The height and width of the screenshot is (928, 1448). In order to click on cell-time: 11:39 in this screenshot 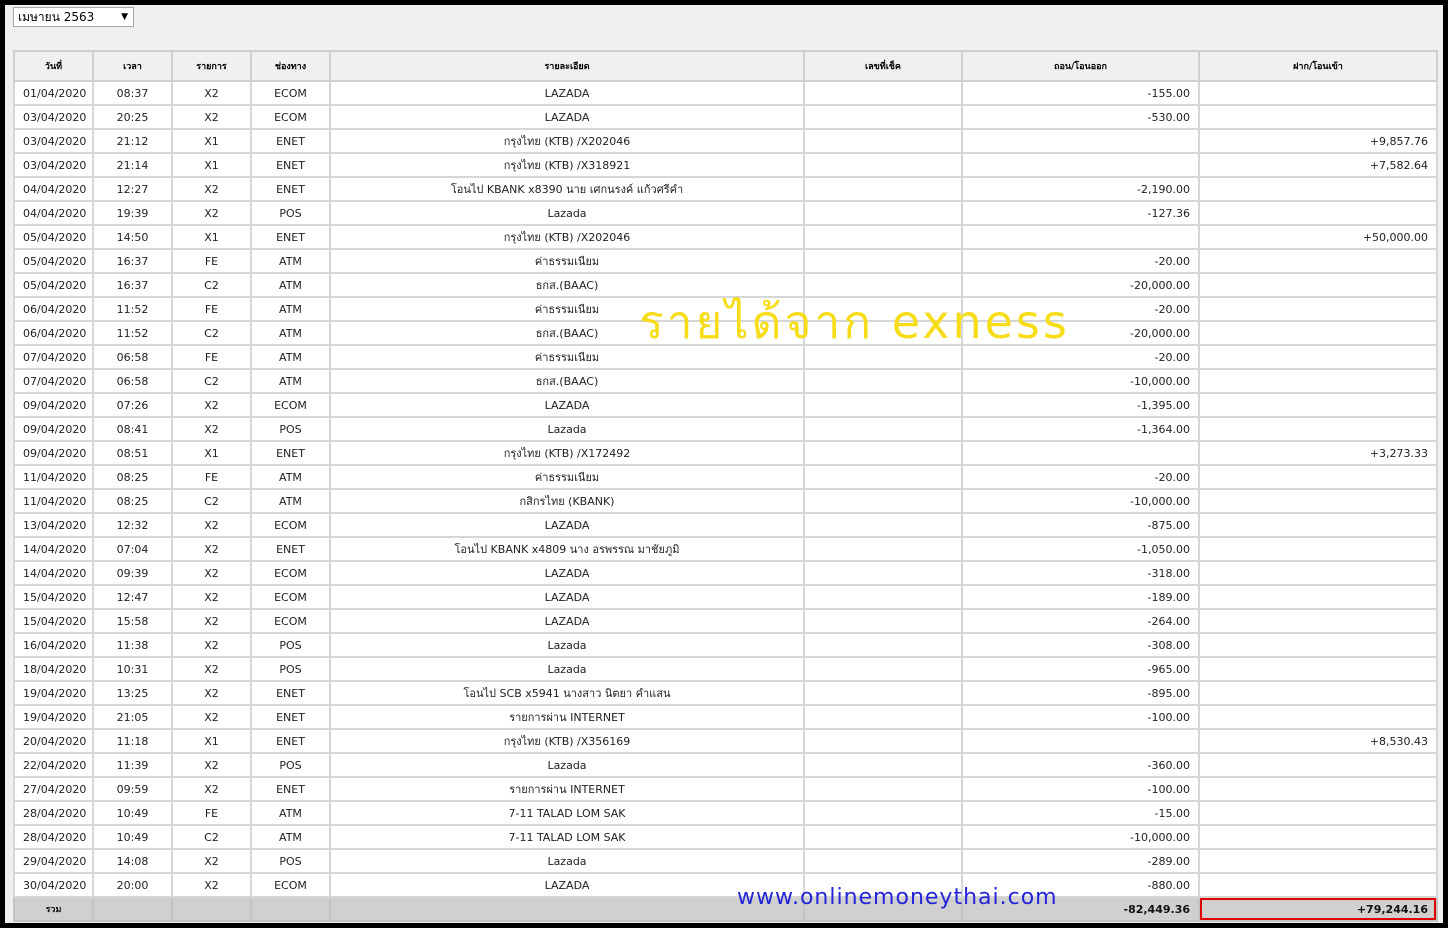, I will do `click(132, 765)`.